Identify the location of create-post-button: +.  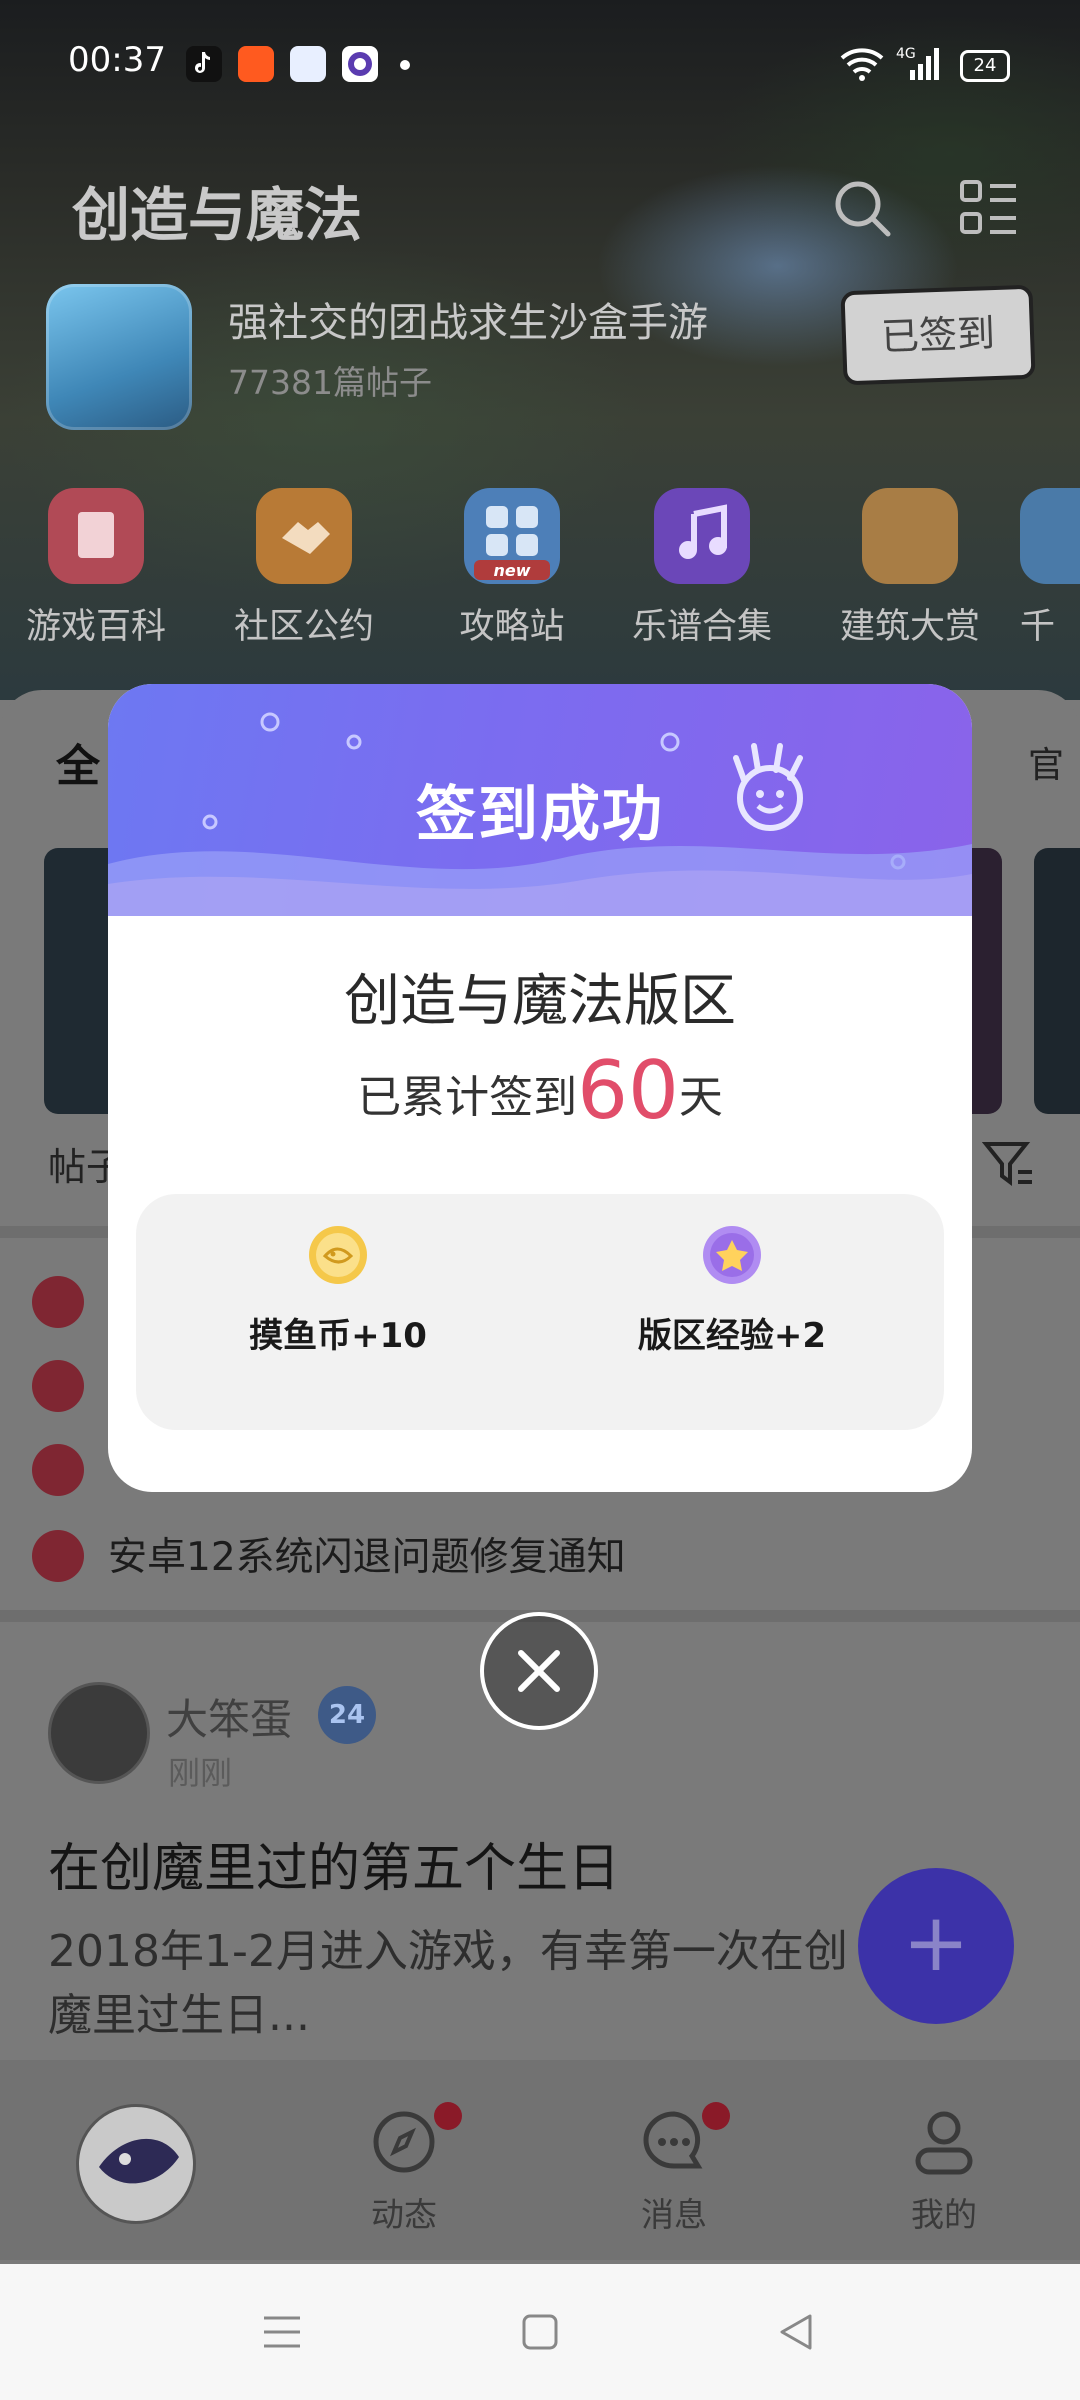
(936, 1946).